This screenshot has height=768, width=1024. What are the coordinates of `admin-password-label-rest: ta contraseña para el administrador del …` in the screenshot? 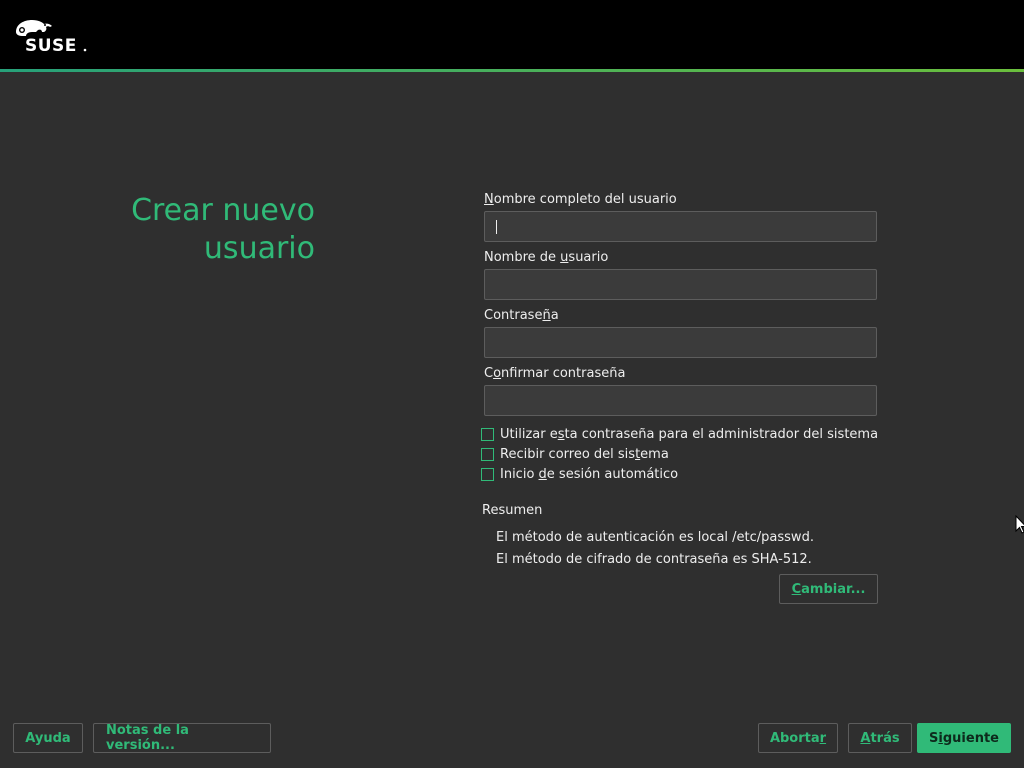 It's located at (721, 434).